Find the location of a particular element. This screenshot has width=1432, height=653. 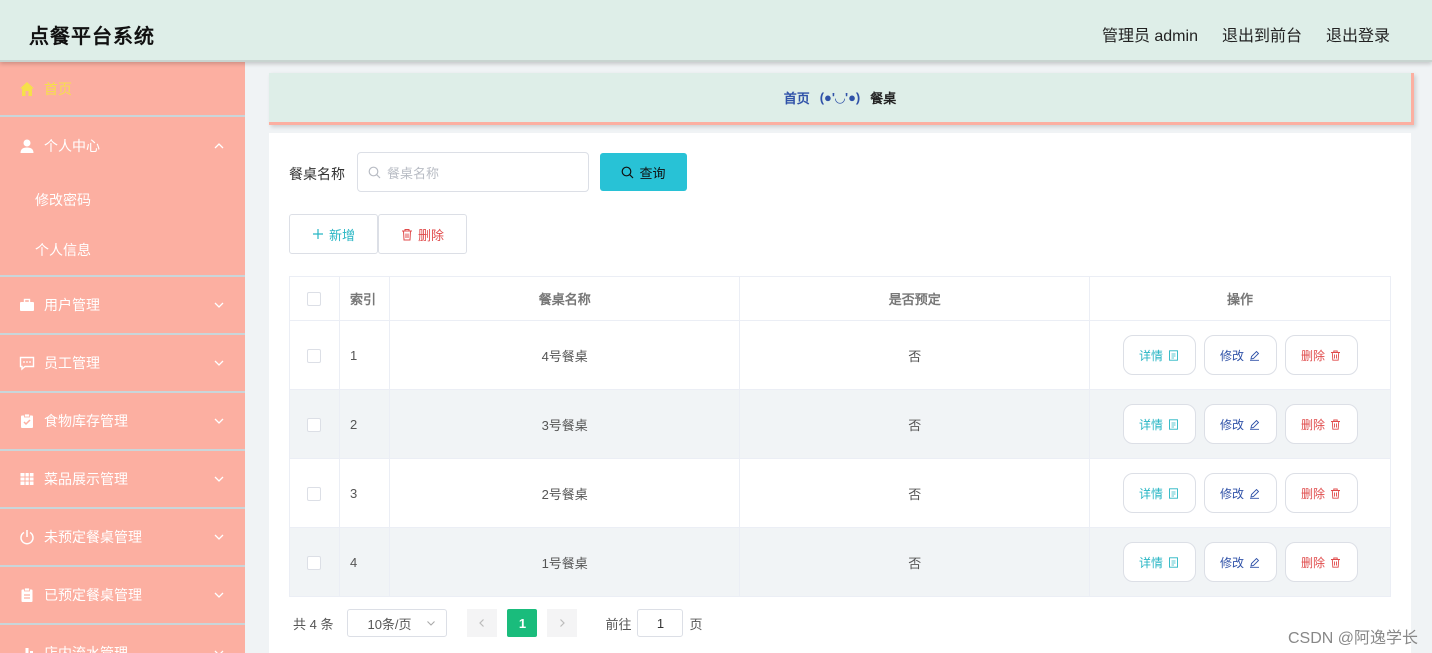

home-icon is located at coordinates (27, 89).